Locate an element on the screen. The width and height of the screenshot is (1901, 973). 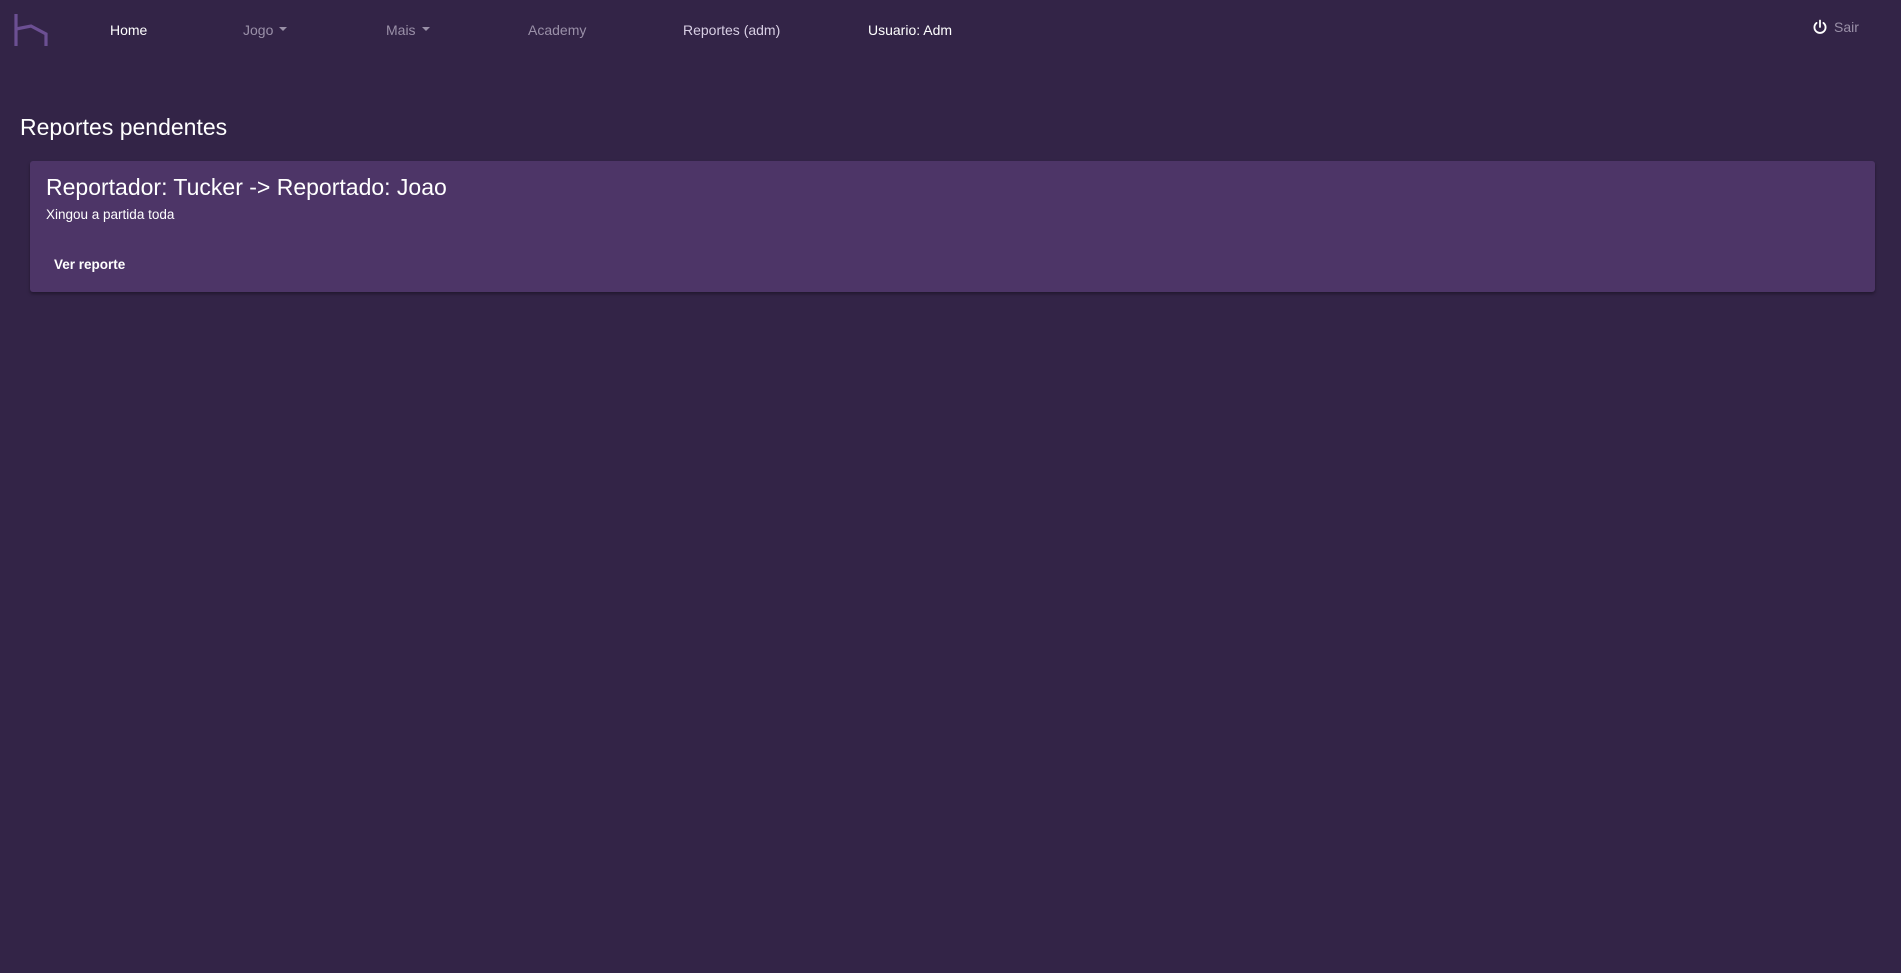
nav-mais-label: Mais is located at coordinates (401, 30).